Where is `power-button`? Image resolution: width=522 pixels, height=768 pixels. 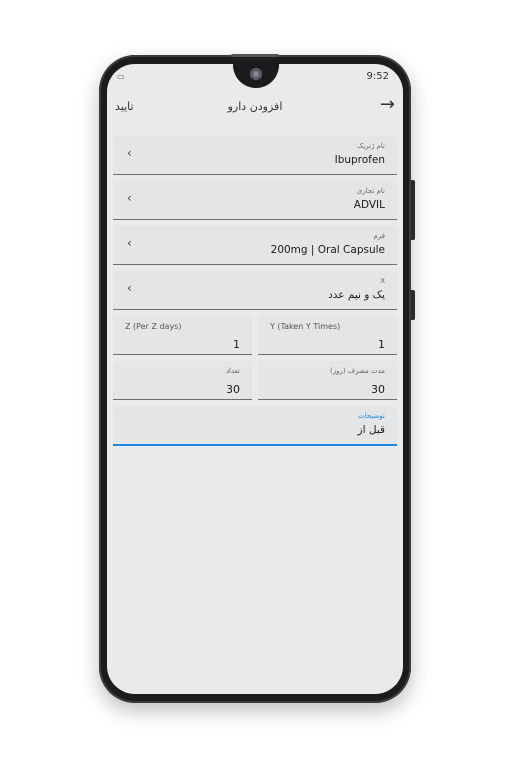
power-button is located at coordinates (413, 305).